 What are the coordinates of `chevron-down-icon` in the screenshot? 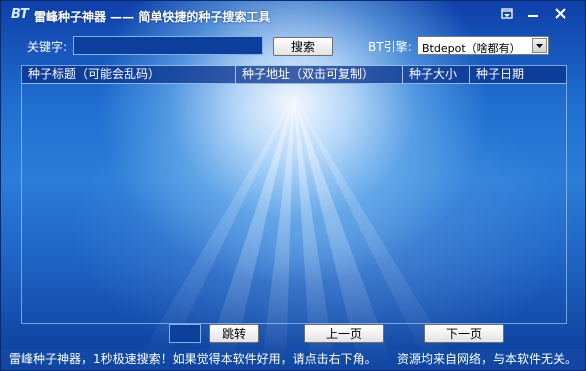 It's located at (539, 46).